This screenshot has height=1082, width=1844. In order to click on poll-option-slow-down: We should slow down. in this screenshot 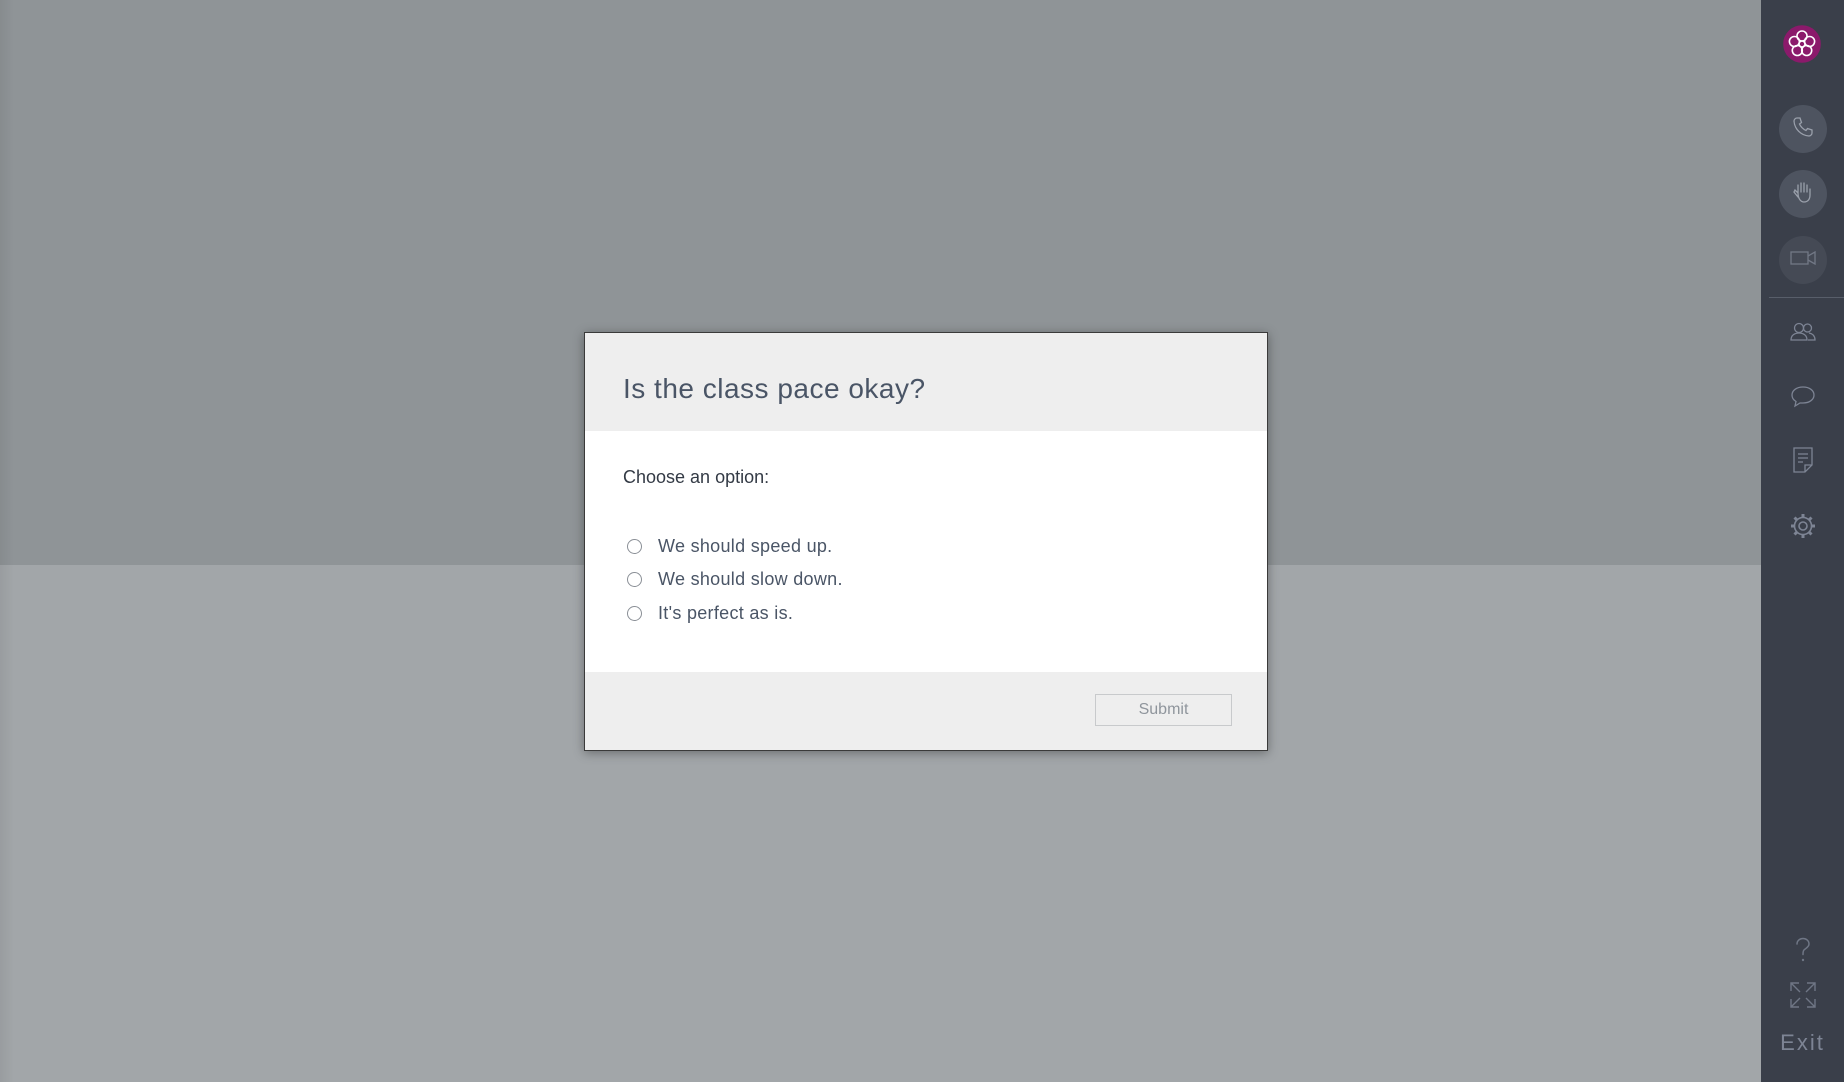, I will do `click(735, 579)`.